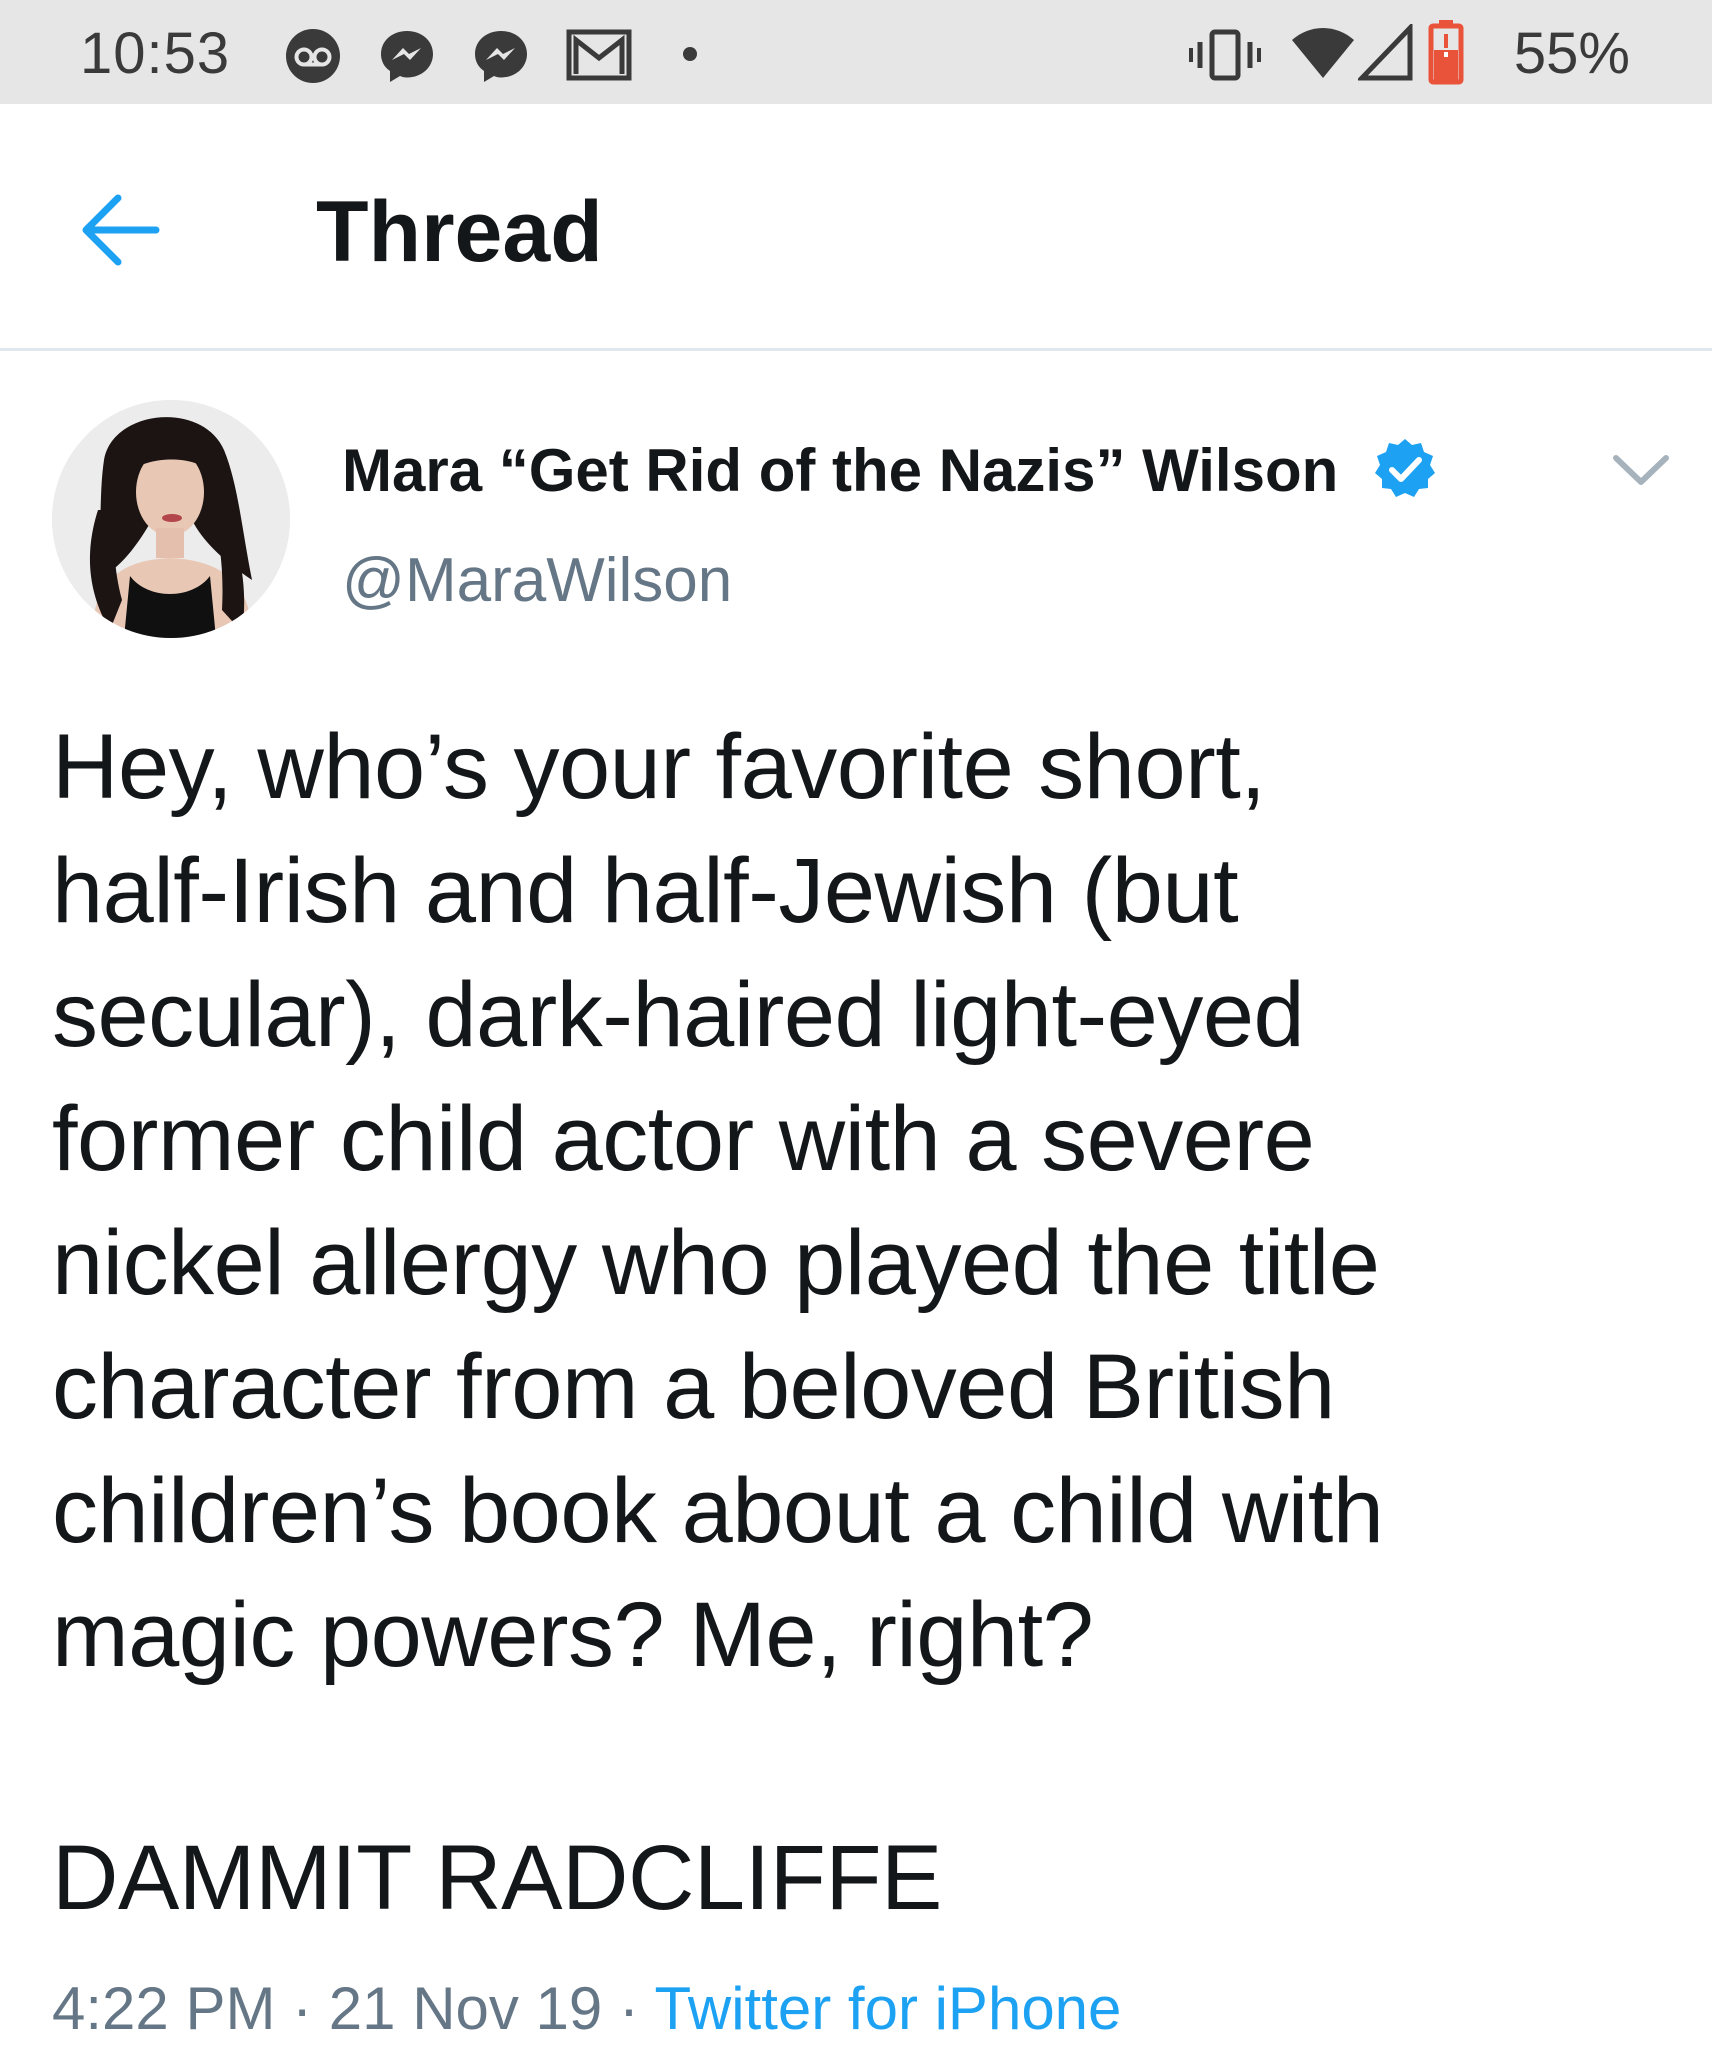 The image size is (1712, 2048). I want to click on thread-header: Thread, so click(856, 227).